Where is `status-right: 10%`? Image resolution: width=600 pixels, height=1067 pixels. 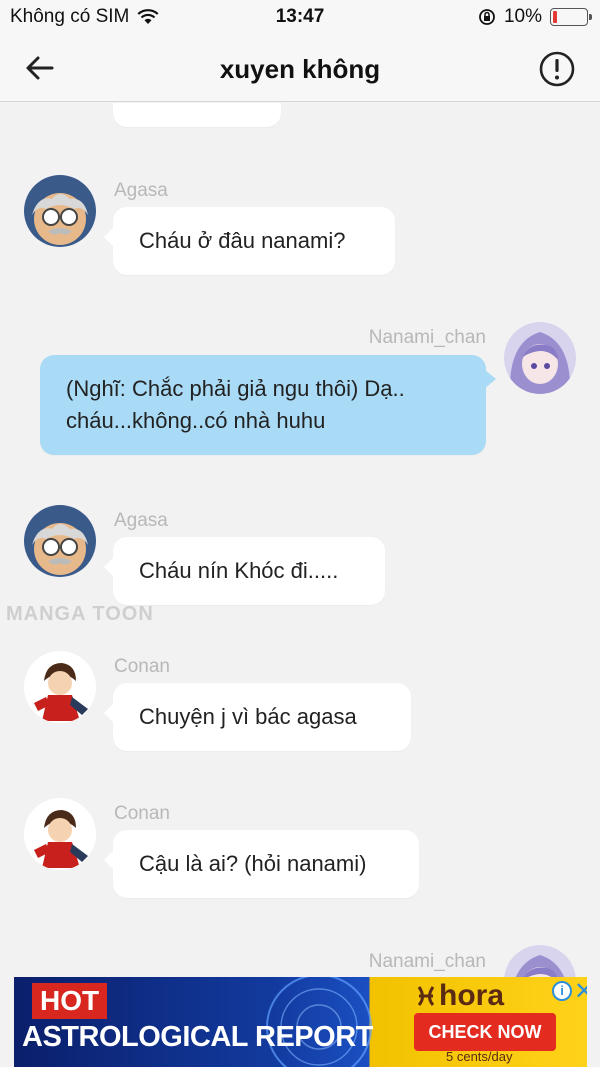 status-right: 10% is located at coordinates (535, 17).